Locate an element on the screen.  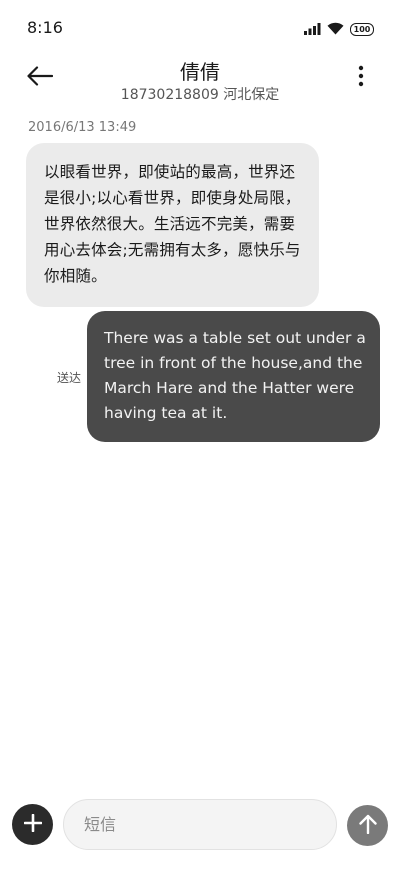
more-options-button is located at coordinates (361, 78).